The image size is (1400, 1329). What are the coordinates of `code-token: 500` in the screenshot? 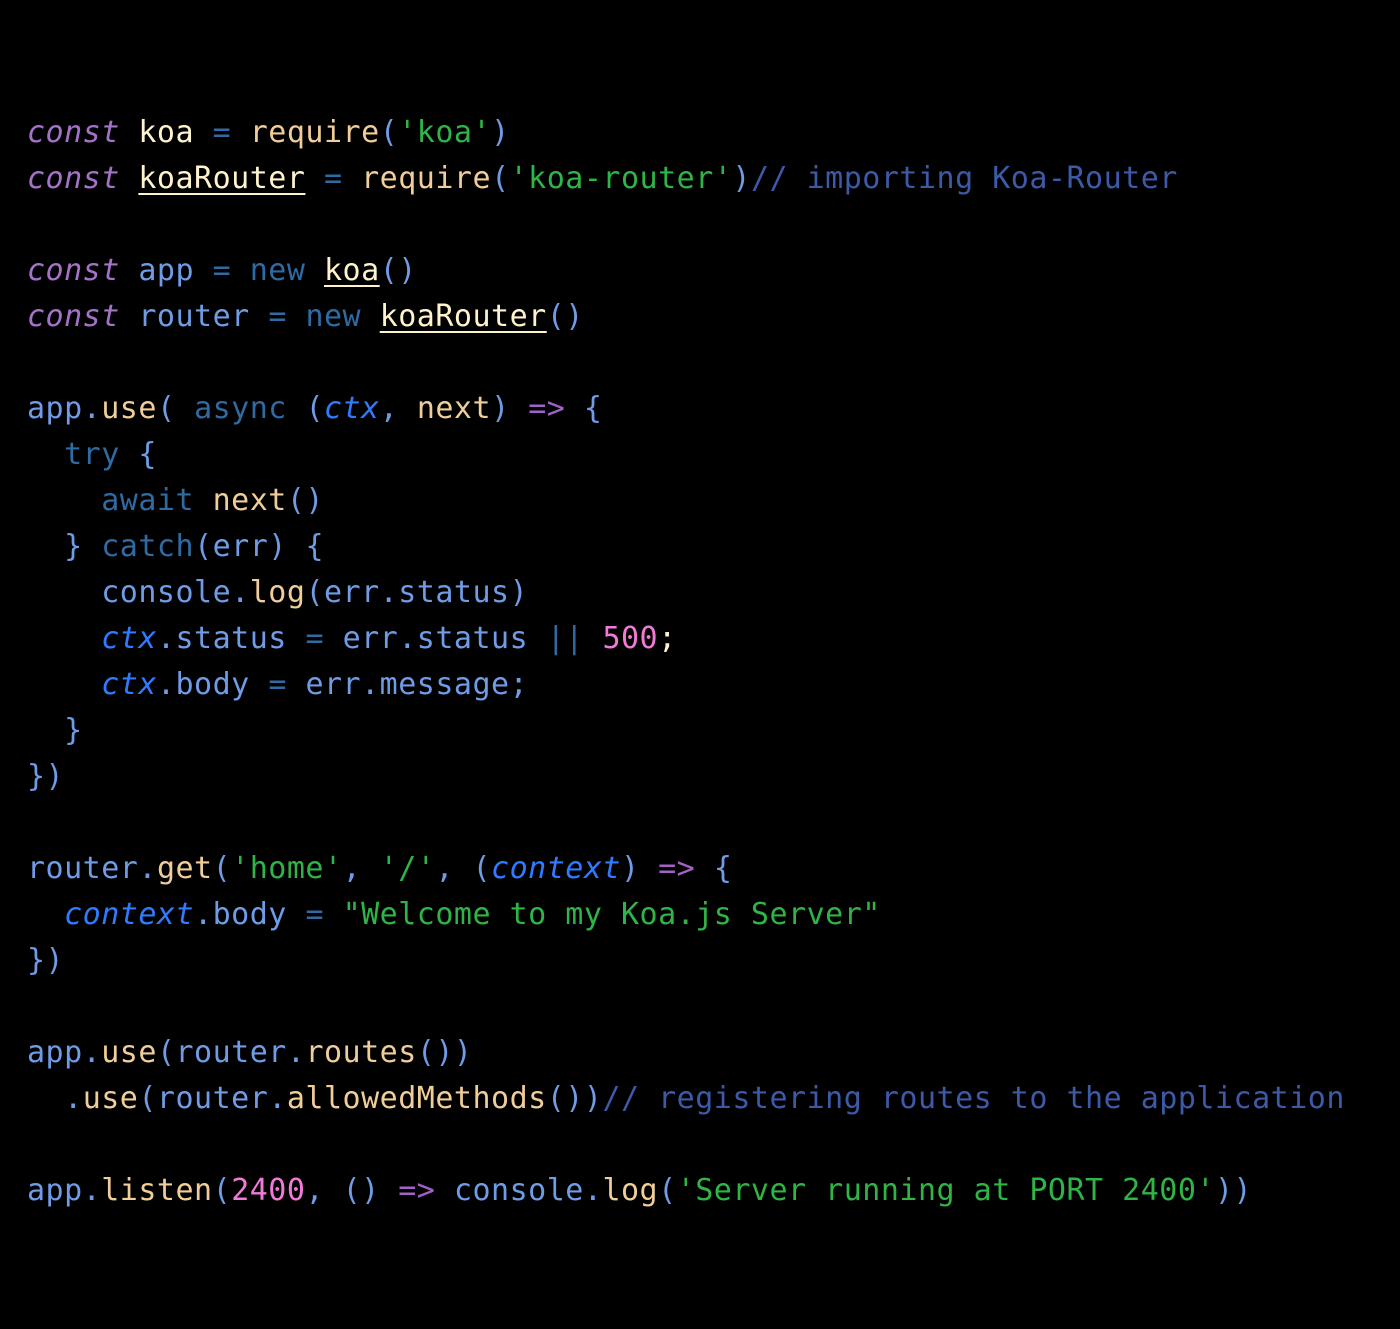 It's located at (630, 638).